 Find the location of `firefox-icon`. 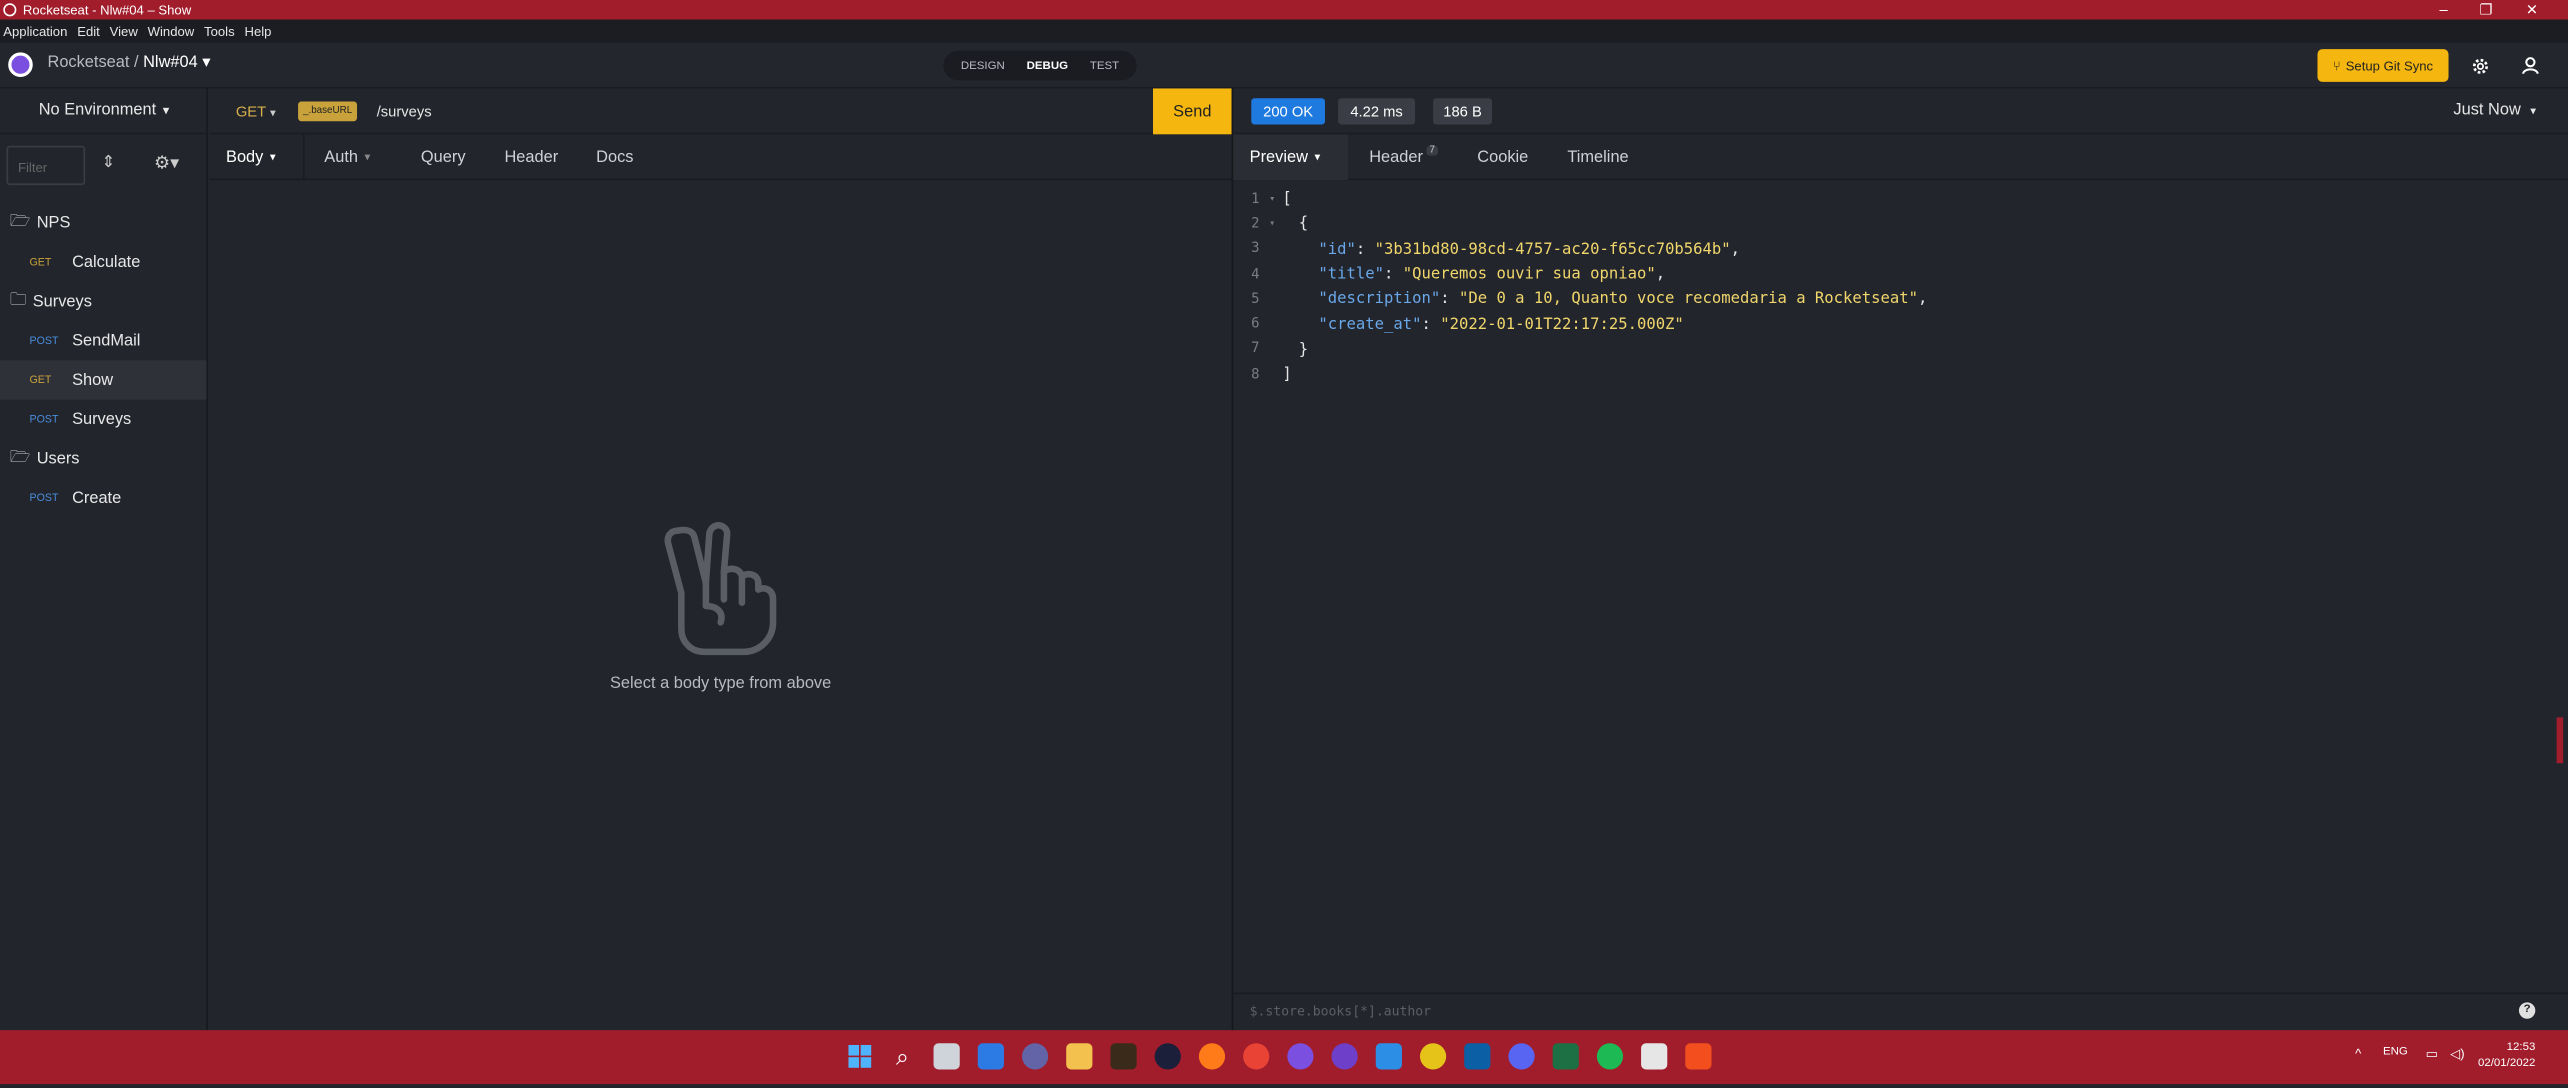

firefox-icon is located at coordinates (1212, 1056).